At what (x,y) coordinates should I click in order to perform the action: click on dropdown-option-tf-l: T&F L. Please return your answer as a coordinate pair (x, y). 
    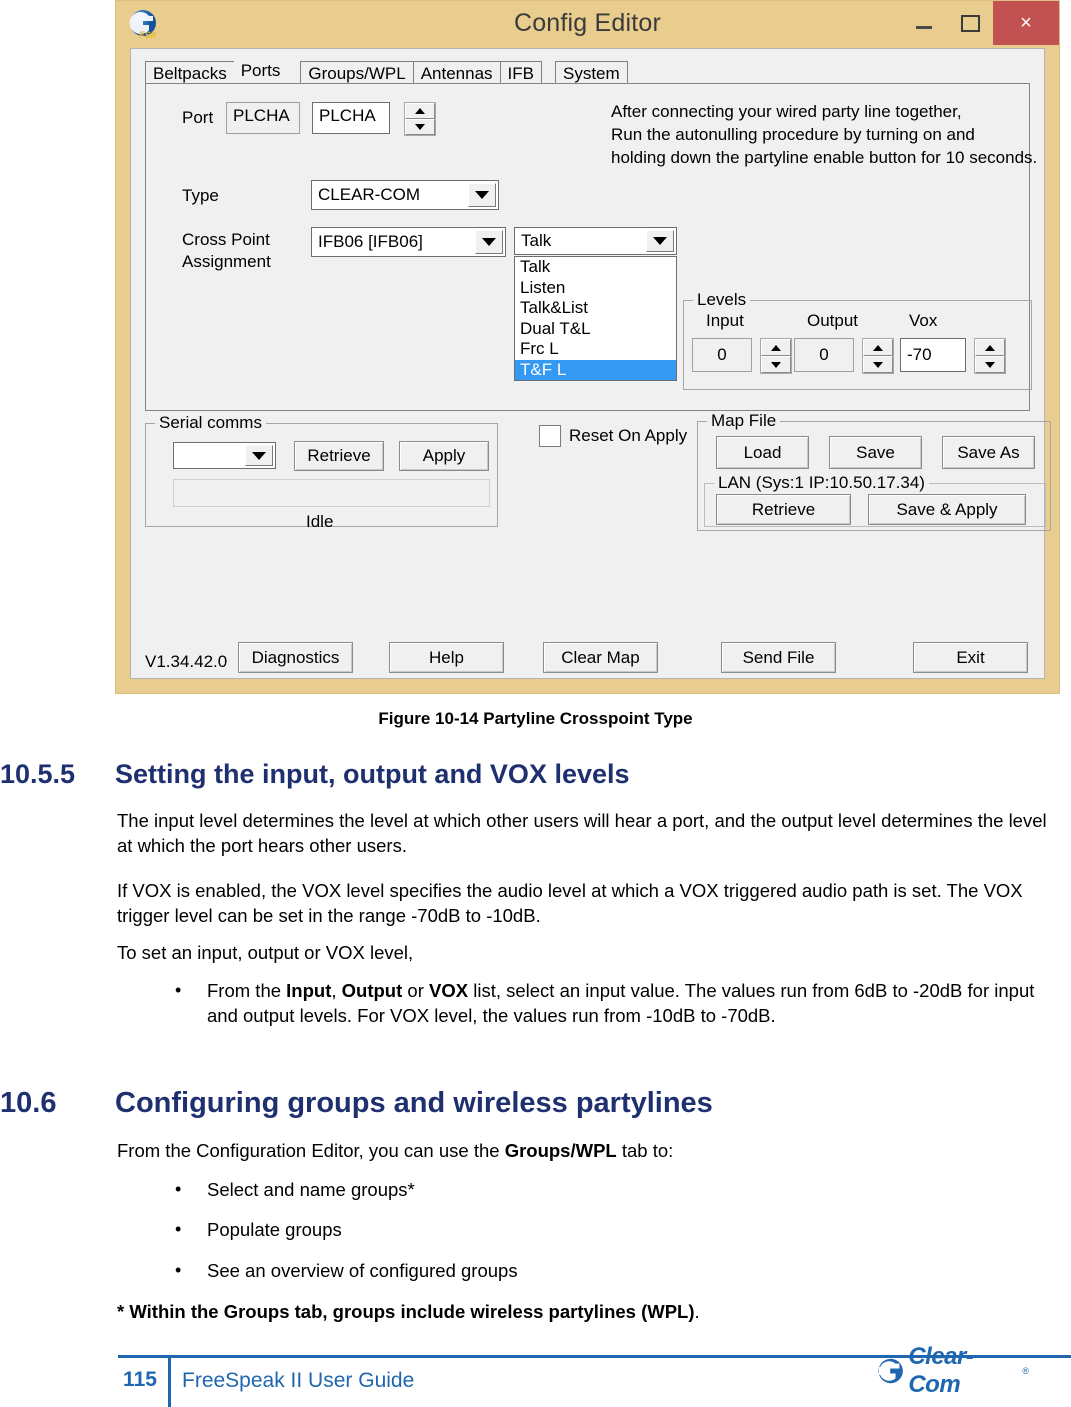
    Looking at the image, I should click on (595, 369).